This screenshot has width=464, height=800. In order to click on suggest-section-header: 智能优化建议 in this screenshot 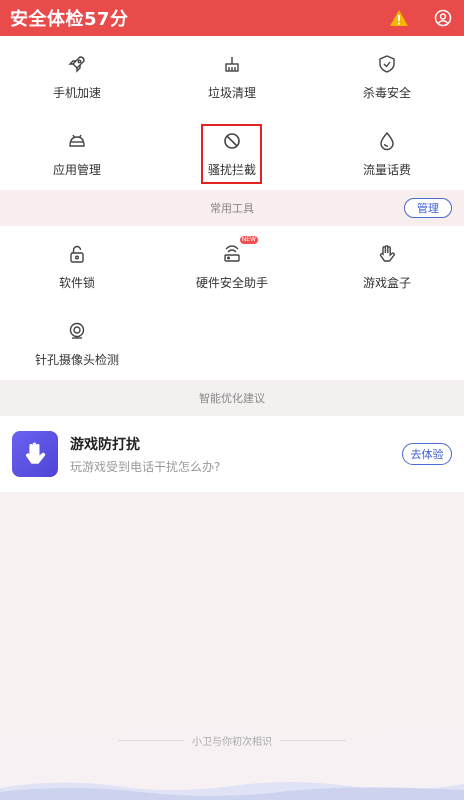, I will do `click(232, 398)`.